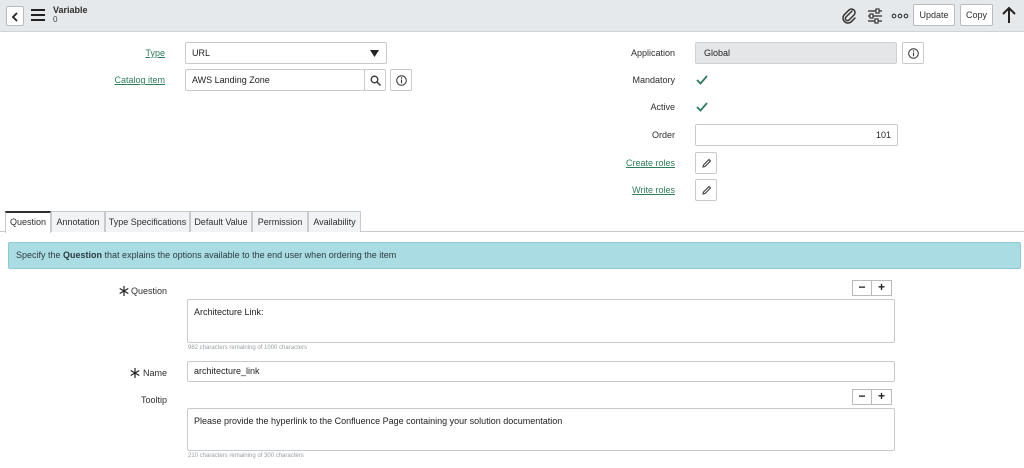  What do you see at coordinates (374, 53) in the screenshot?
I see `caret-down-icon` at bounding box center [374, 53].